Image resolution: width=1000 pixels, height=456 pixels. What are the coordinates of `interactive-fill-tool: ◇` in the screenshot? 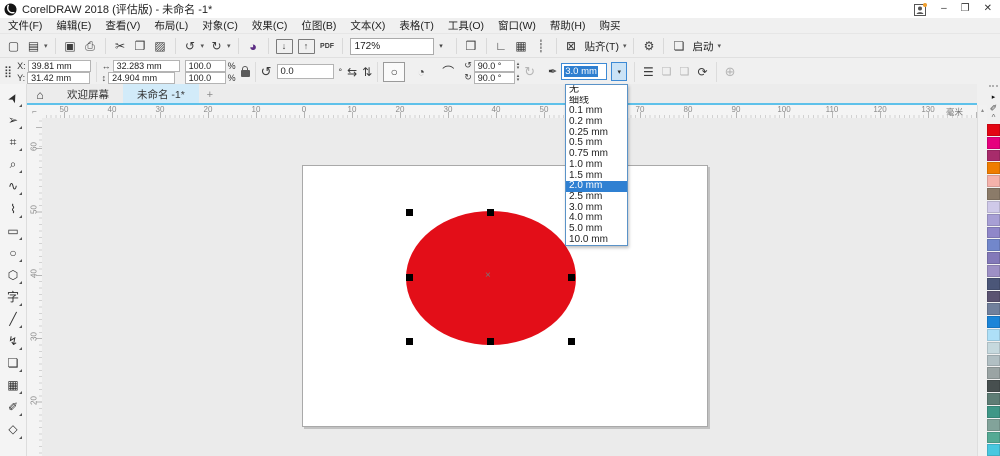 It's located at (13, 429).